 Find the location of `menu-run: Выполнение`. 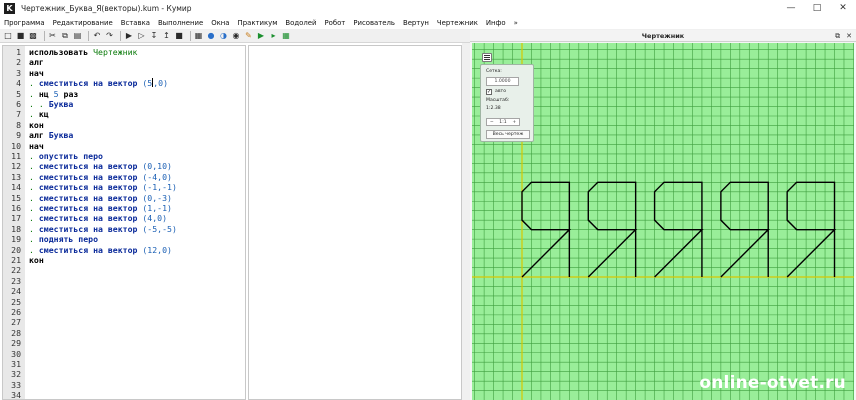

menu-run: Выполнение is located at coordinates (180, 23).